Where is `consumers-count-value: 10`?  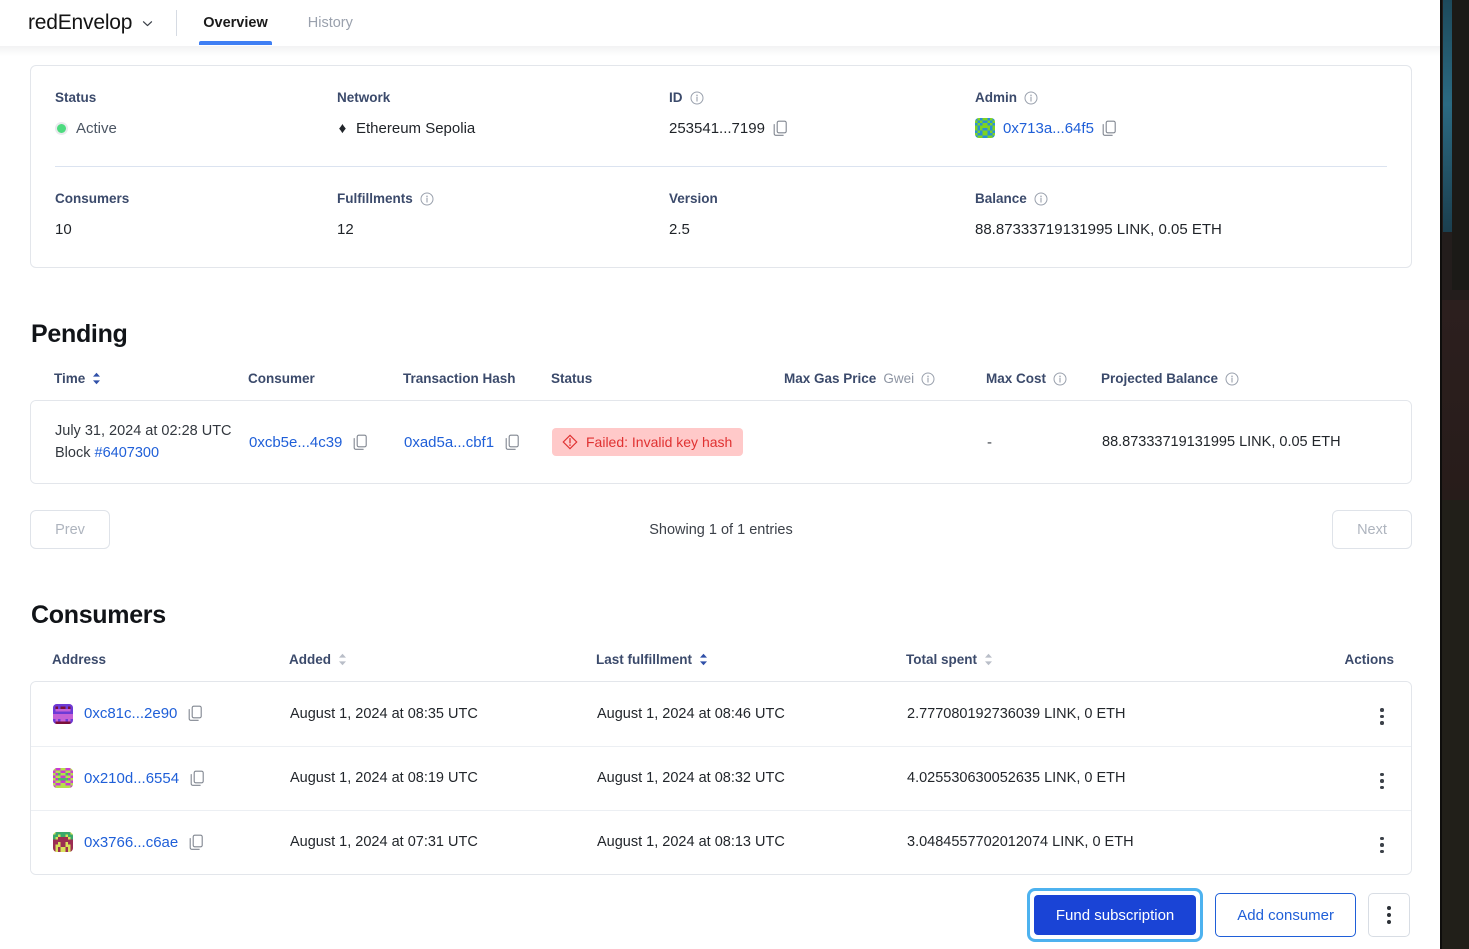 consumers-count-value: 10 is located at coordinates (63, 229).